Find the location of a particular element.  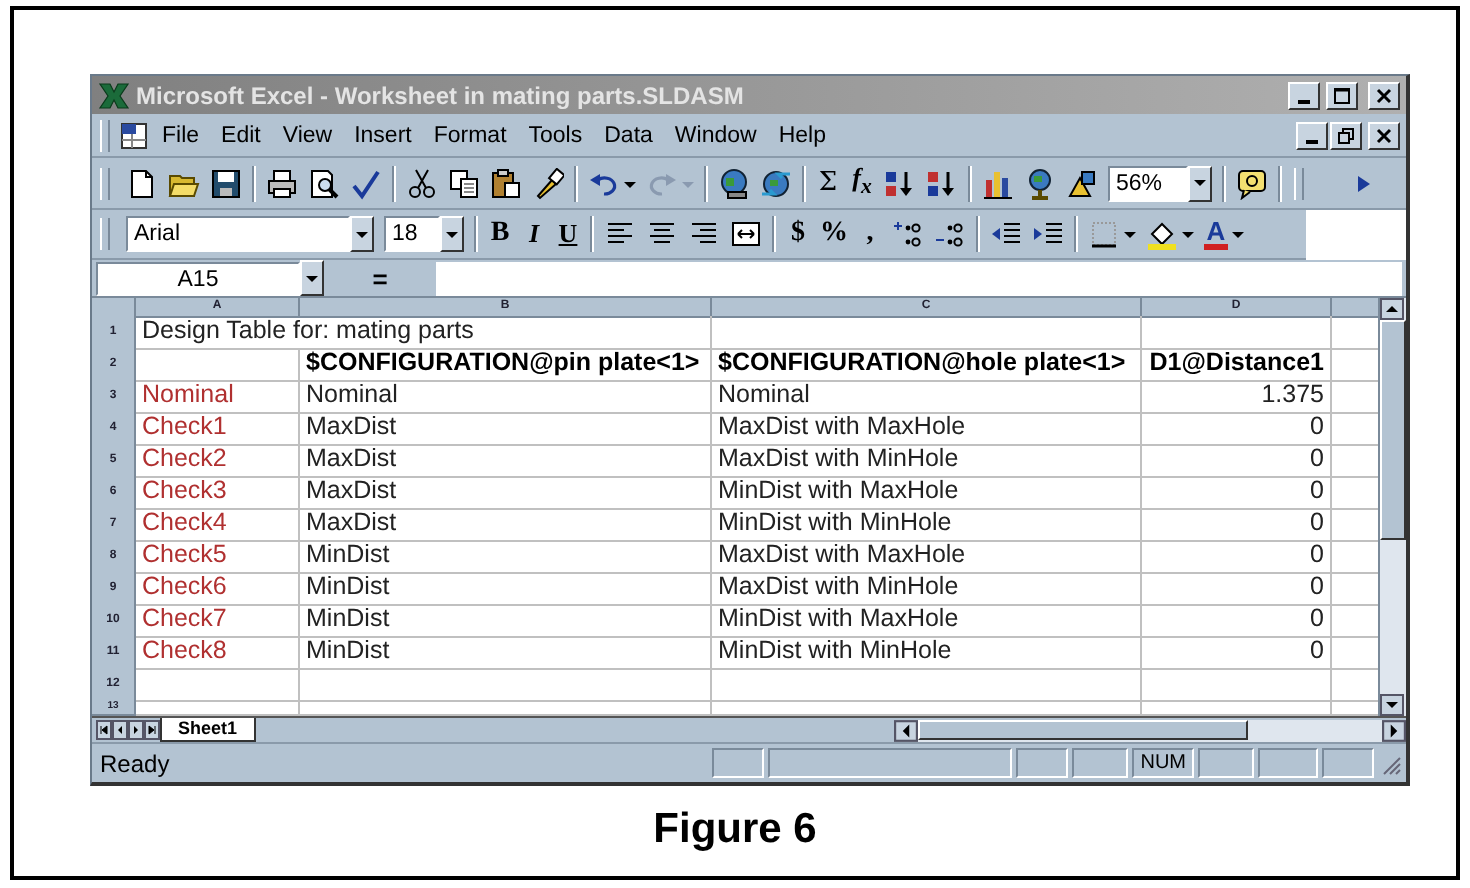

table-cell: 1.375 is located at coordinates (1237, 397).